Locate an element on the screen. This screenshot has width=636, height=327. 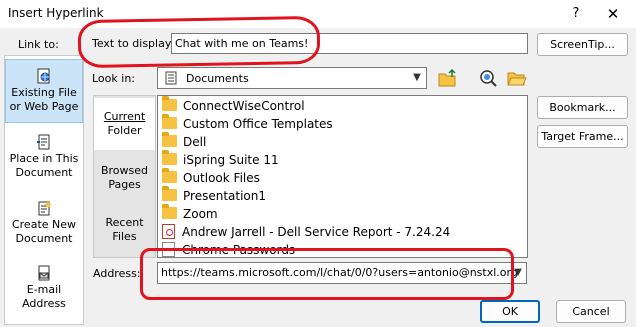
existing-file-label-1: Existing File is located at coordinates (44, 92).